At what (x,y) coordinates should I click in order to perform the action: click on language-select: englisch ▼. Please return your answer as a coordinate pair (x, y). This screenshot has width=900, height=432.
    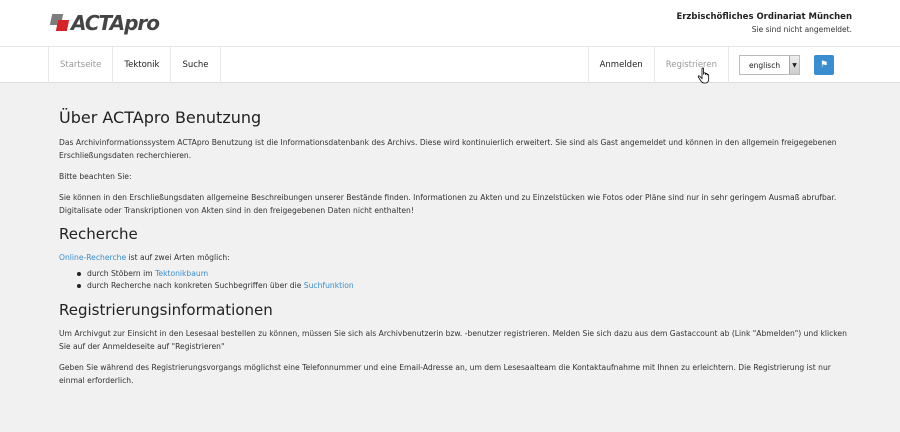
    Looking at the image, I should click on (769, 65).